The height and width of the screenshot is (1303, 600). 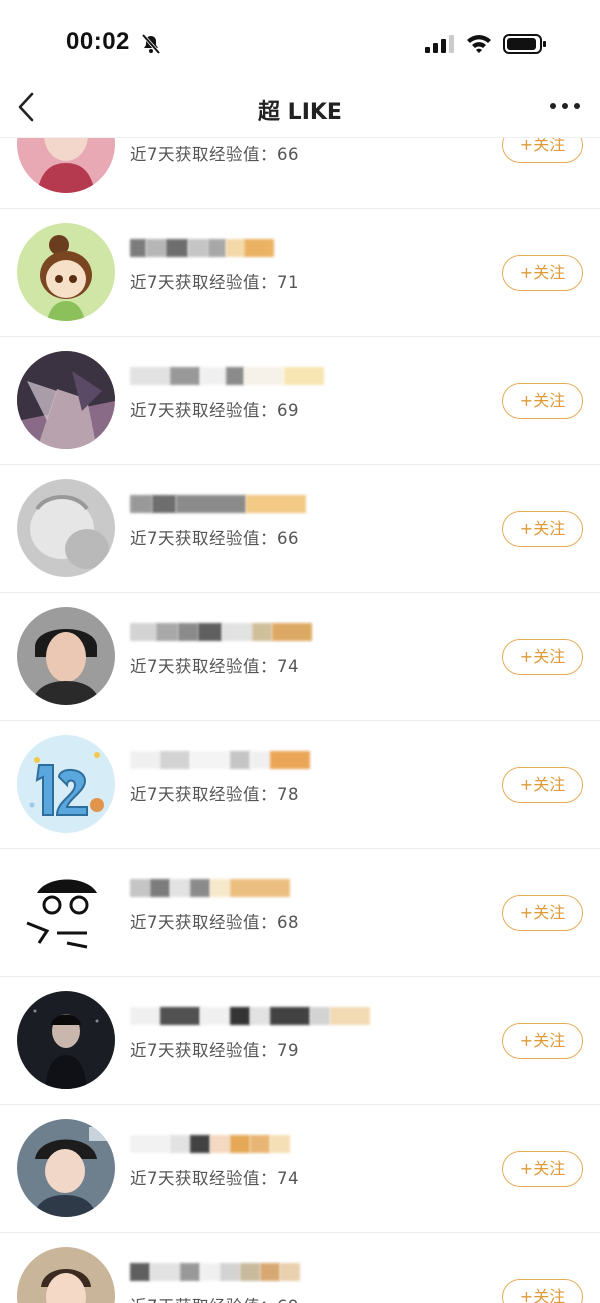 What do you see at coordinates (525, 44) in the screenshot?
I see `battery-icon` at bounding box center [525, 44].